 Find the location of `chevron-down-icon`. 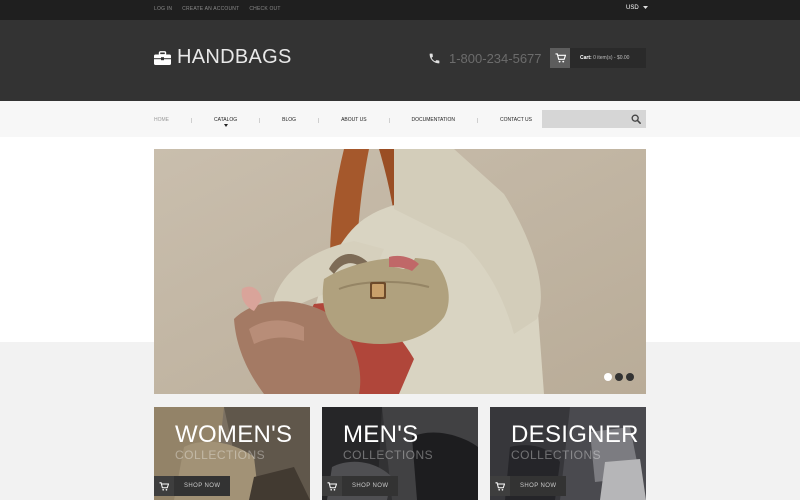

chevron-down-icon is located at coordinates (645, 7).